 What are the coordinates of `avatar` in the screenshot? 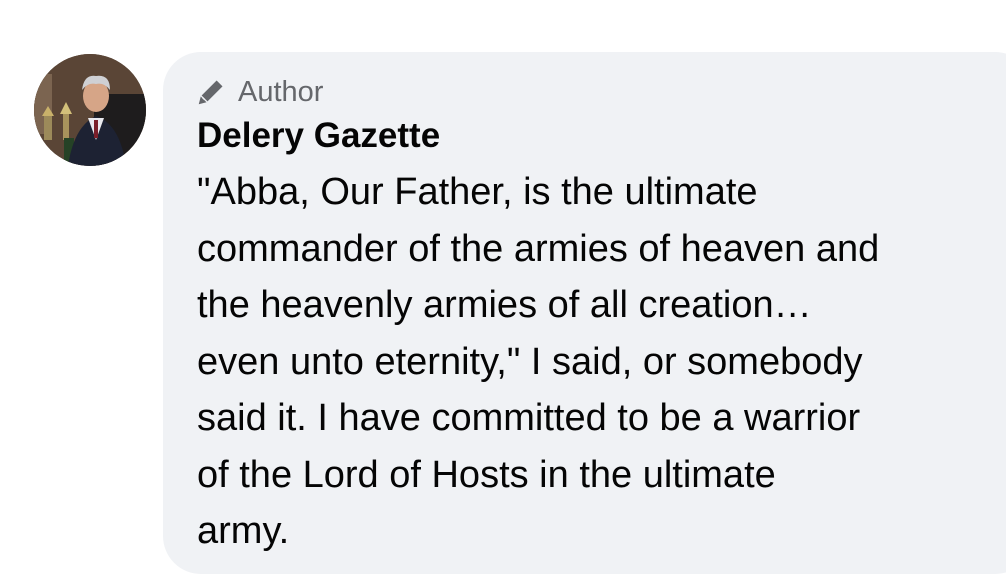 It's located at (90, 110).